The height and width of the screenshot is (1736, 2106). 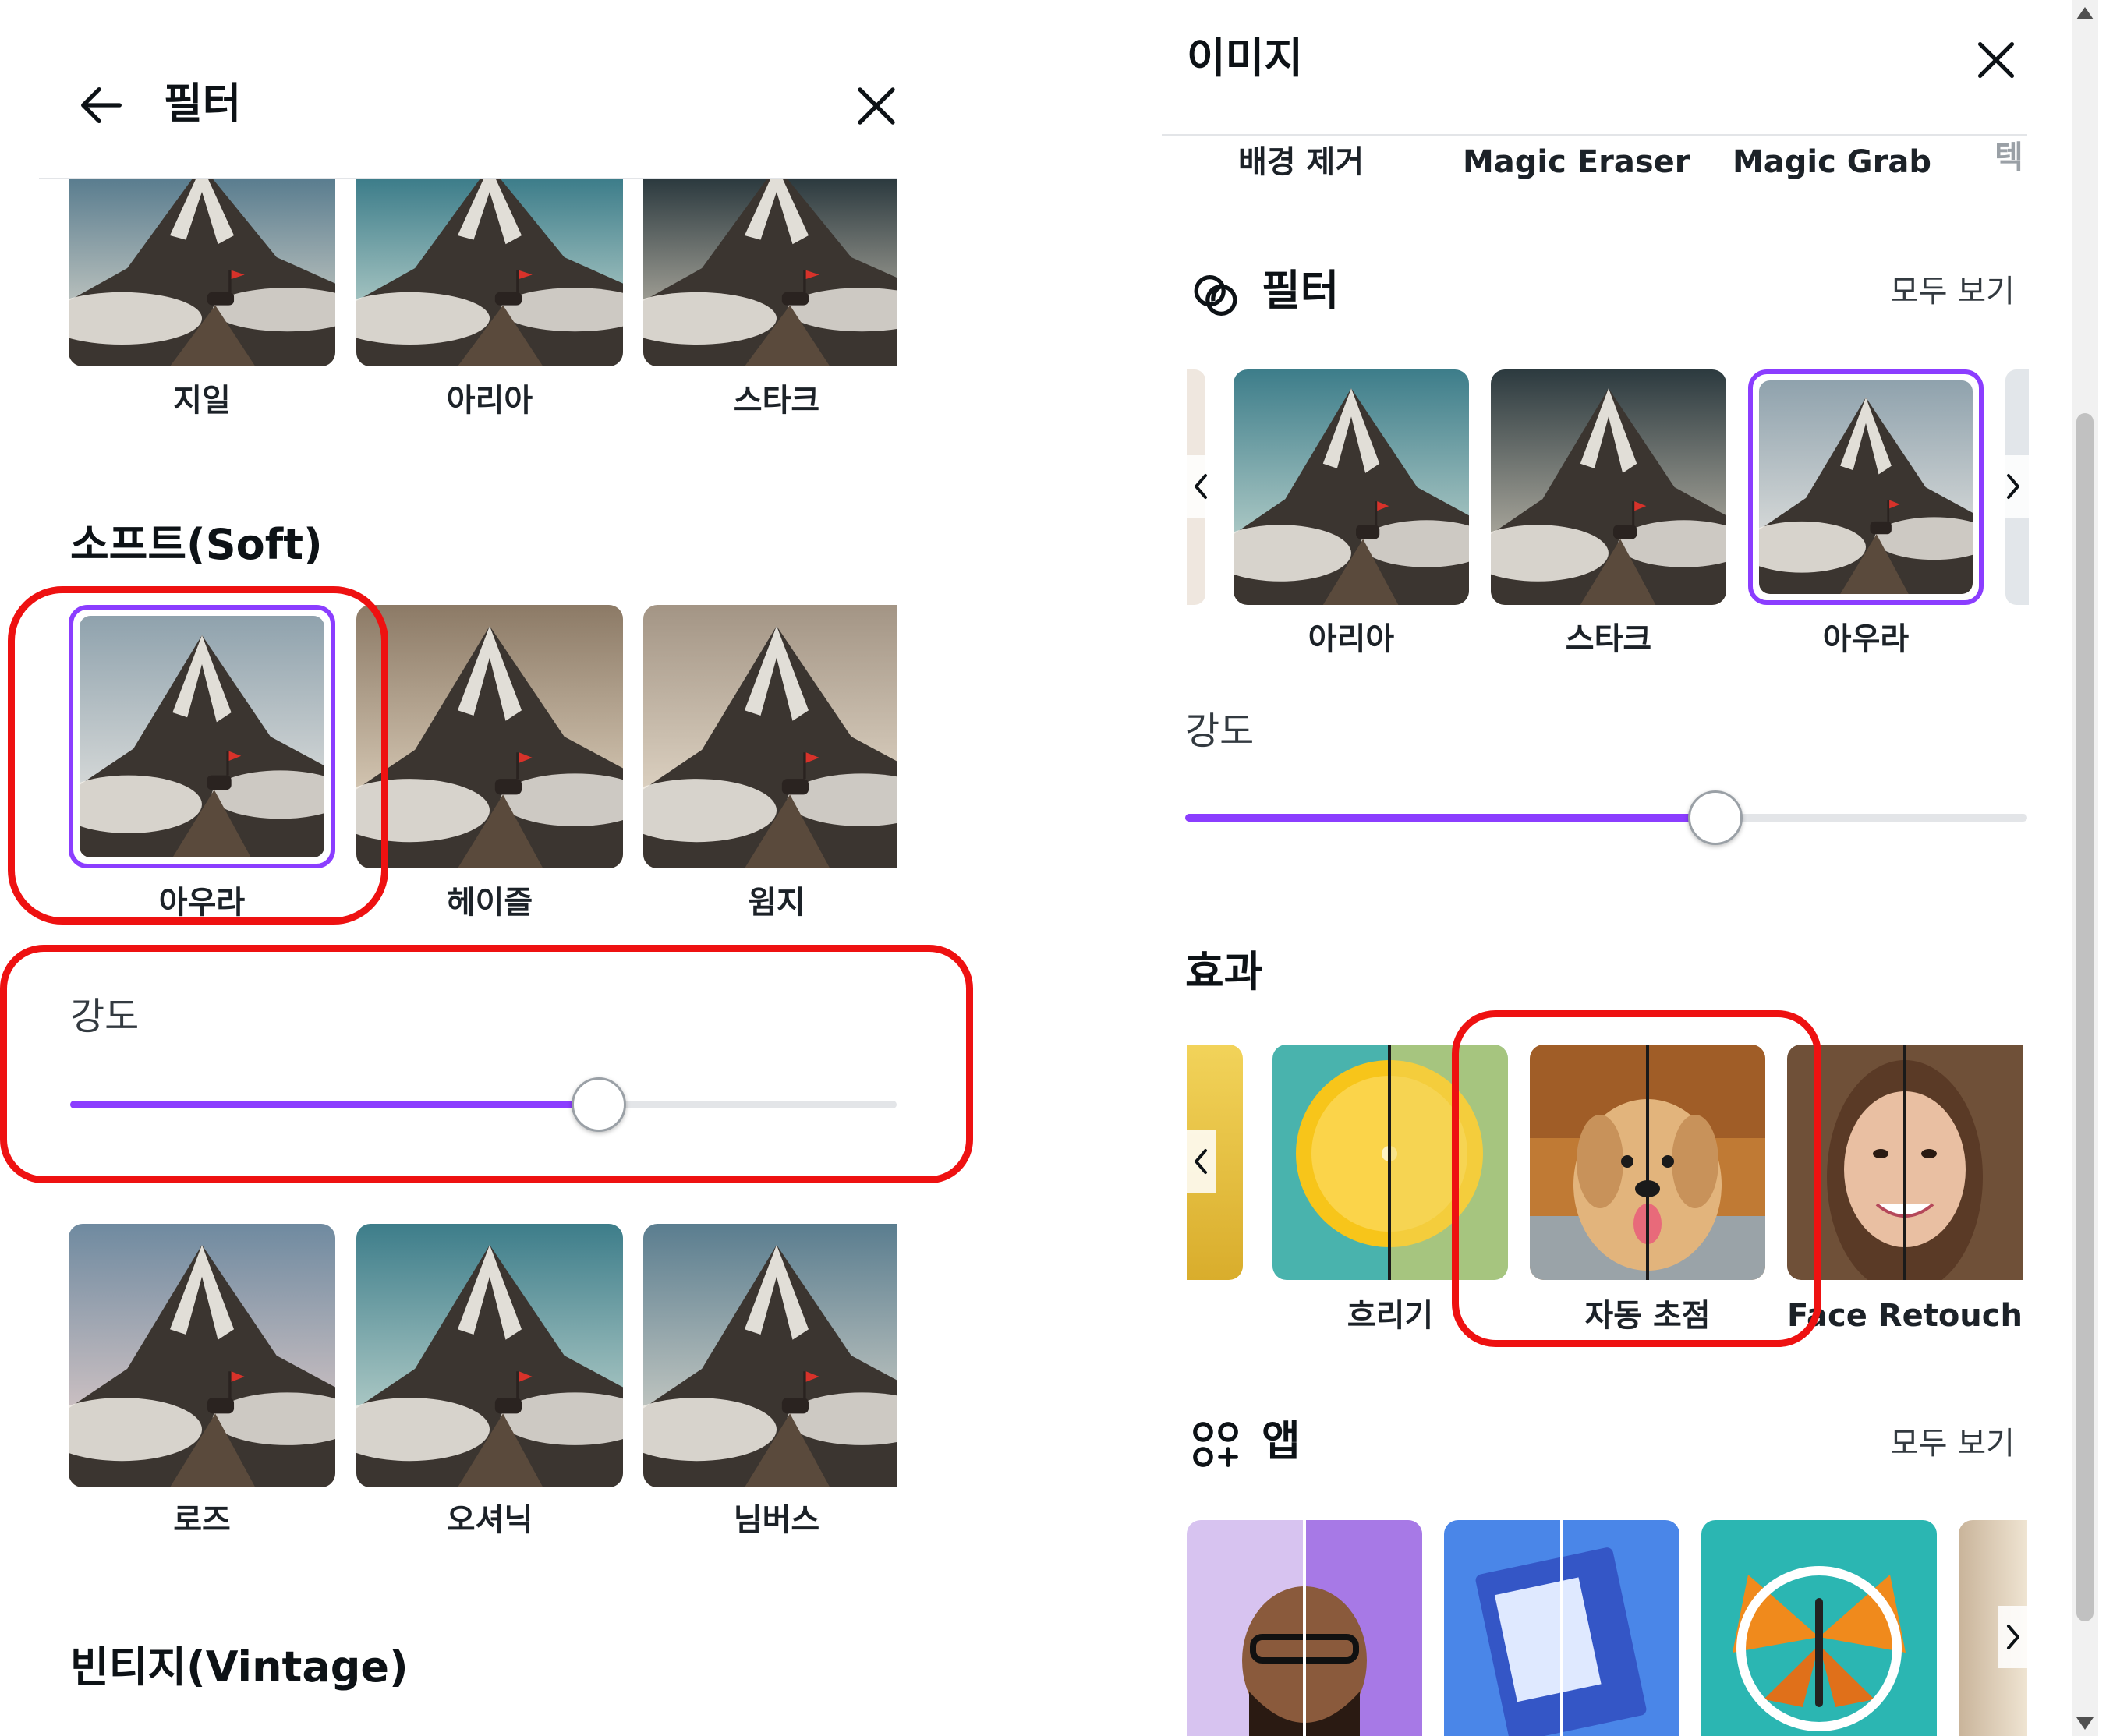 I want to click on carousel-prev-button, so click(x=1200, y=486).